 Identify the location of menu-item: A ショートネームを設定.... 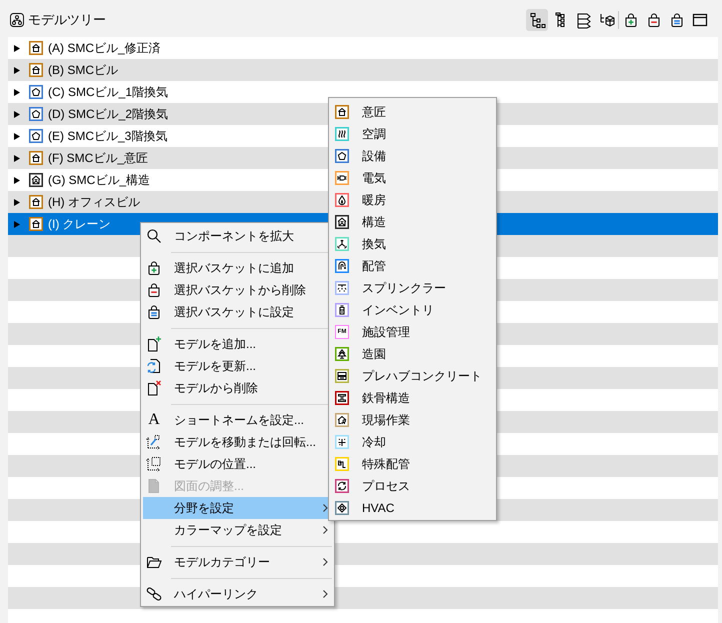
(237, 420).